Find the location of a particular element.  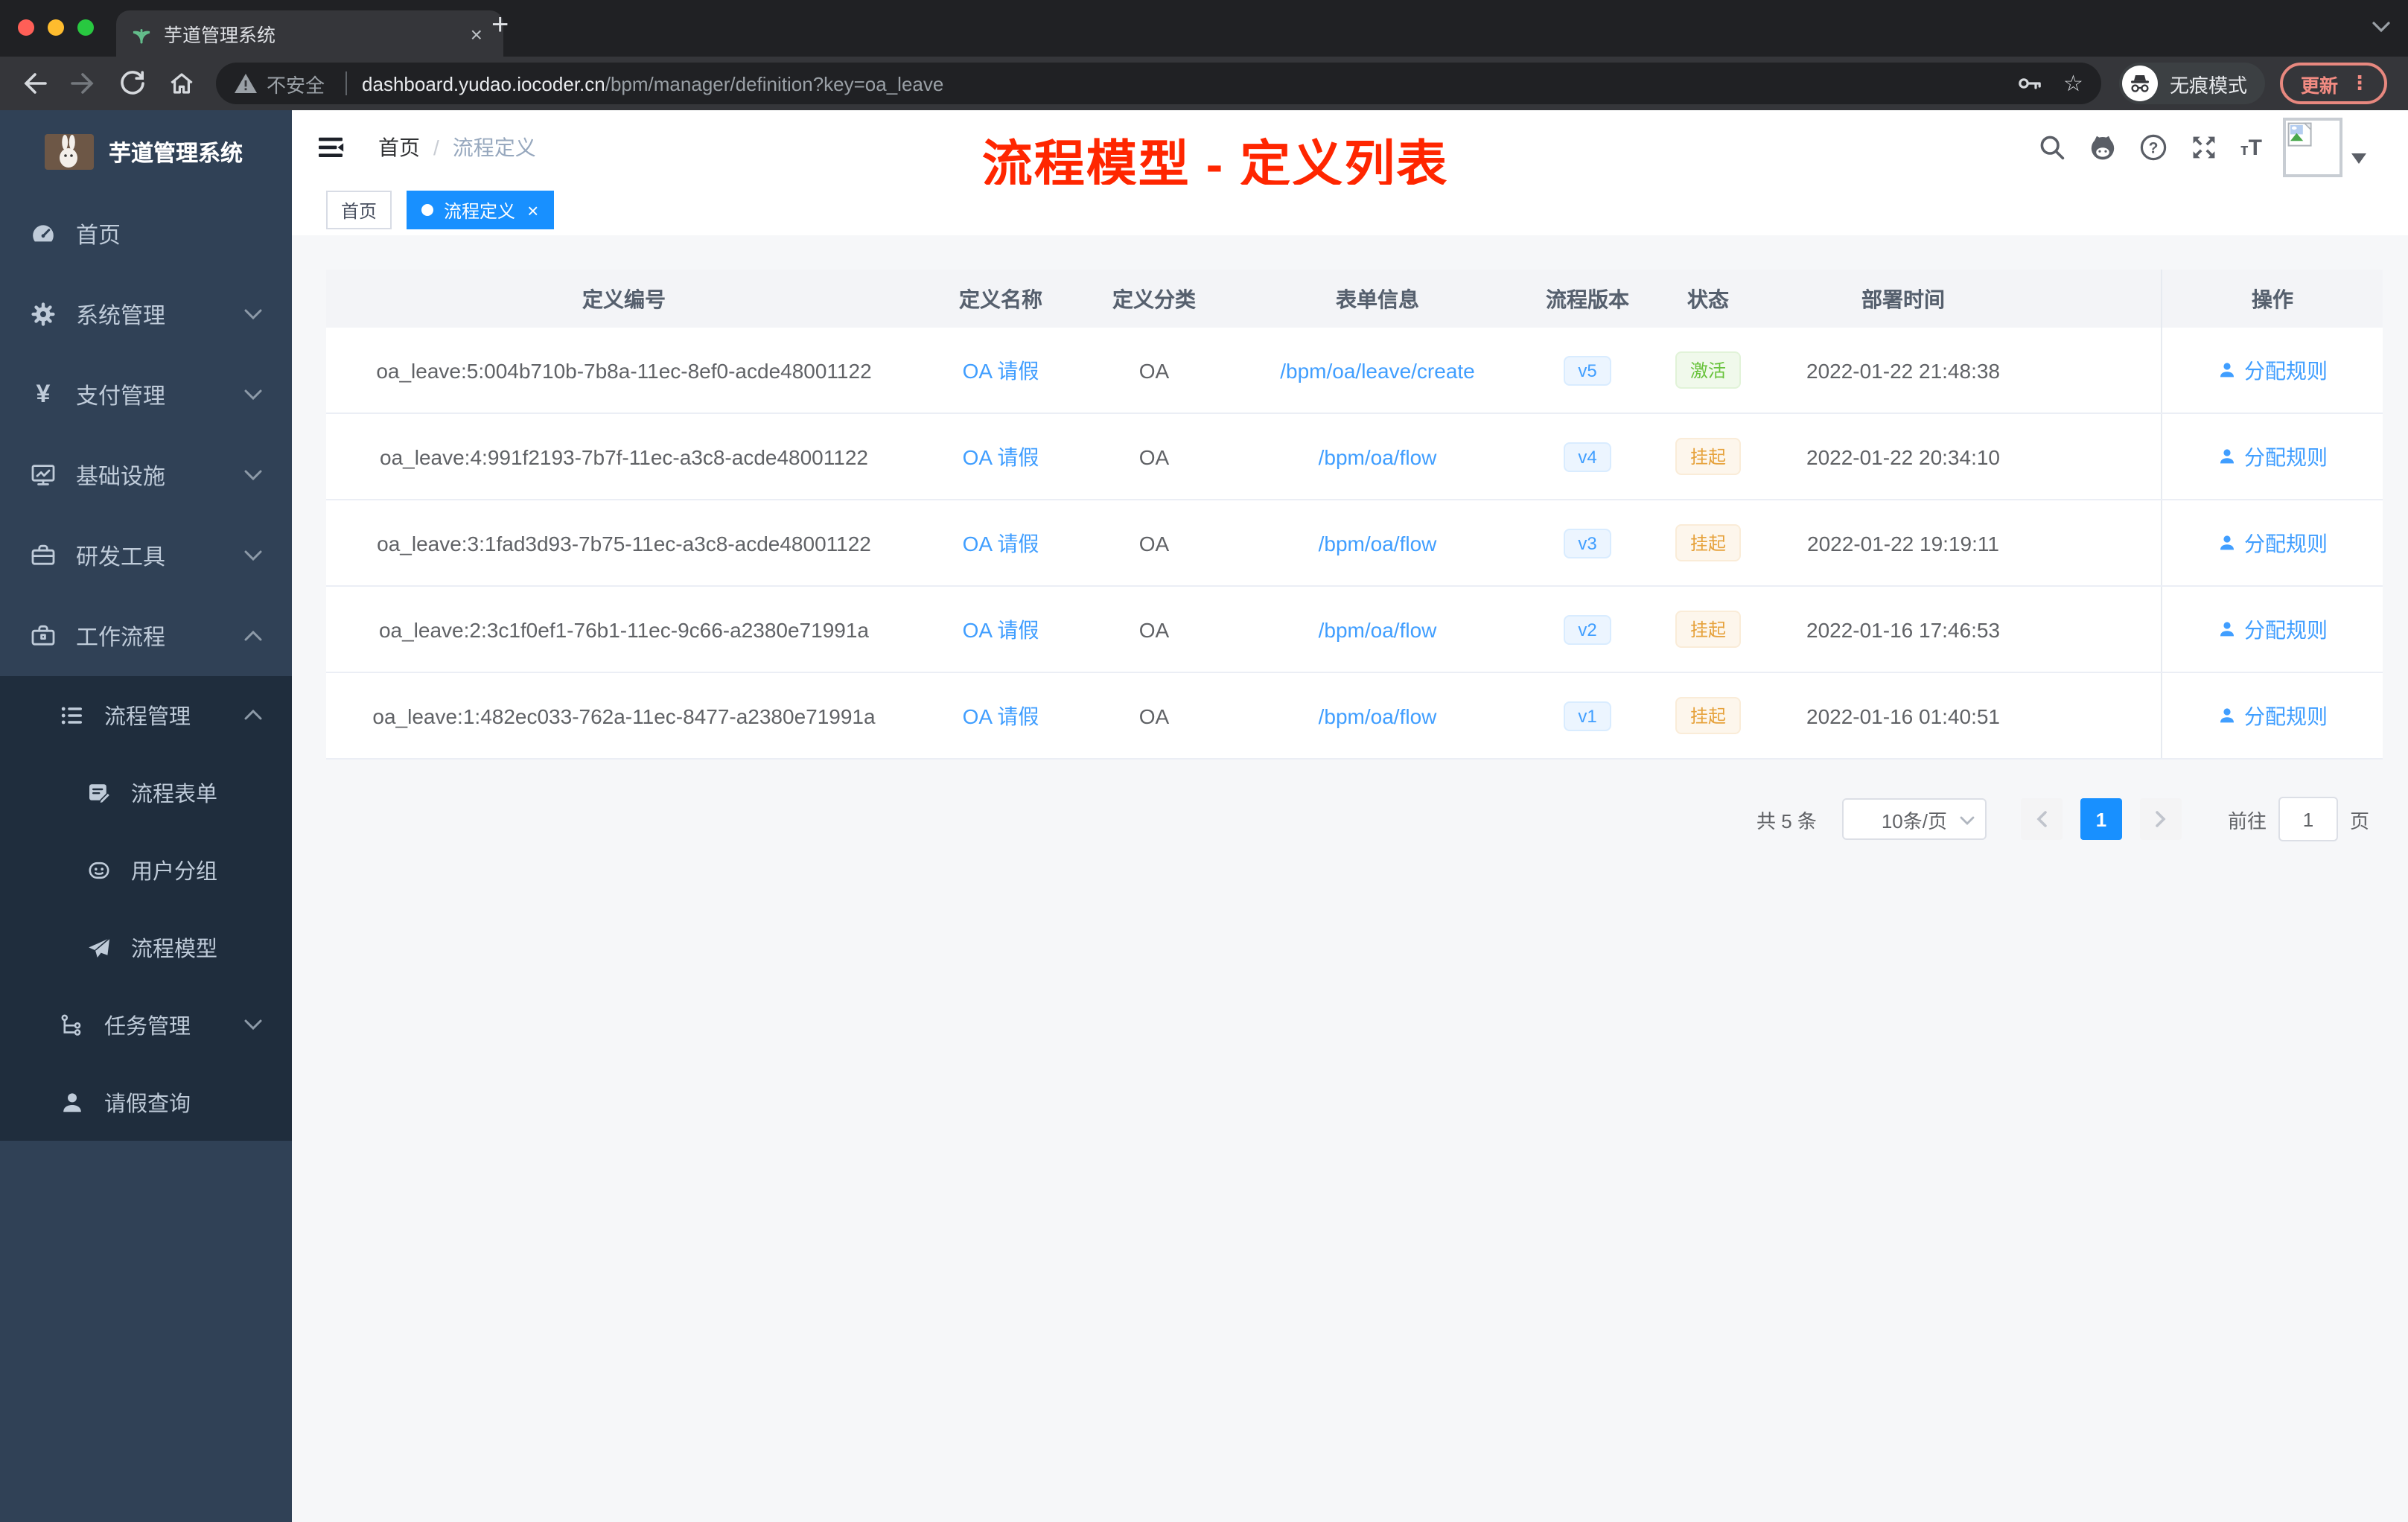

status-badge: 挂起 is located at coordinates (1708, 715).